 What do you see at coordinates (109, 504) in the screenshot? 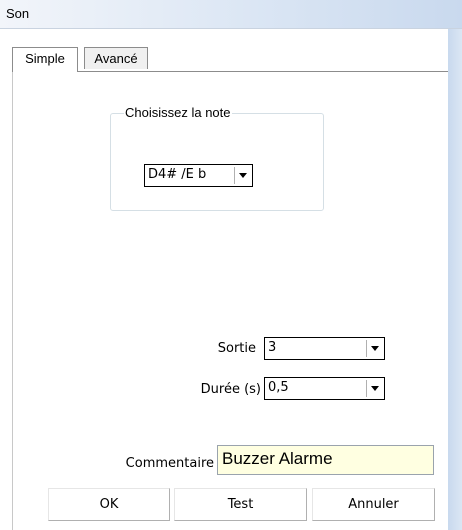
I see `ok-button: OK` at bounding box center [109, 504].